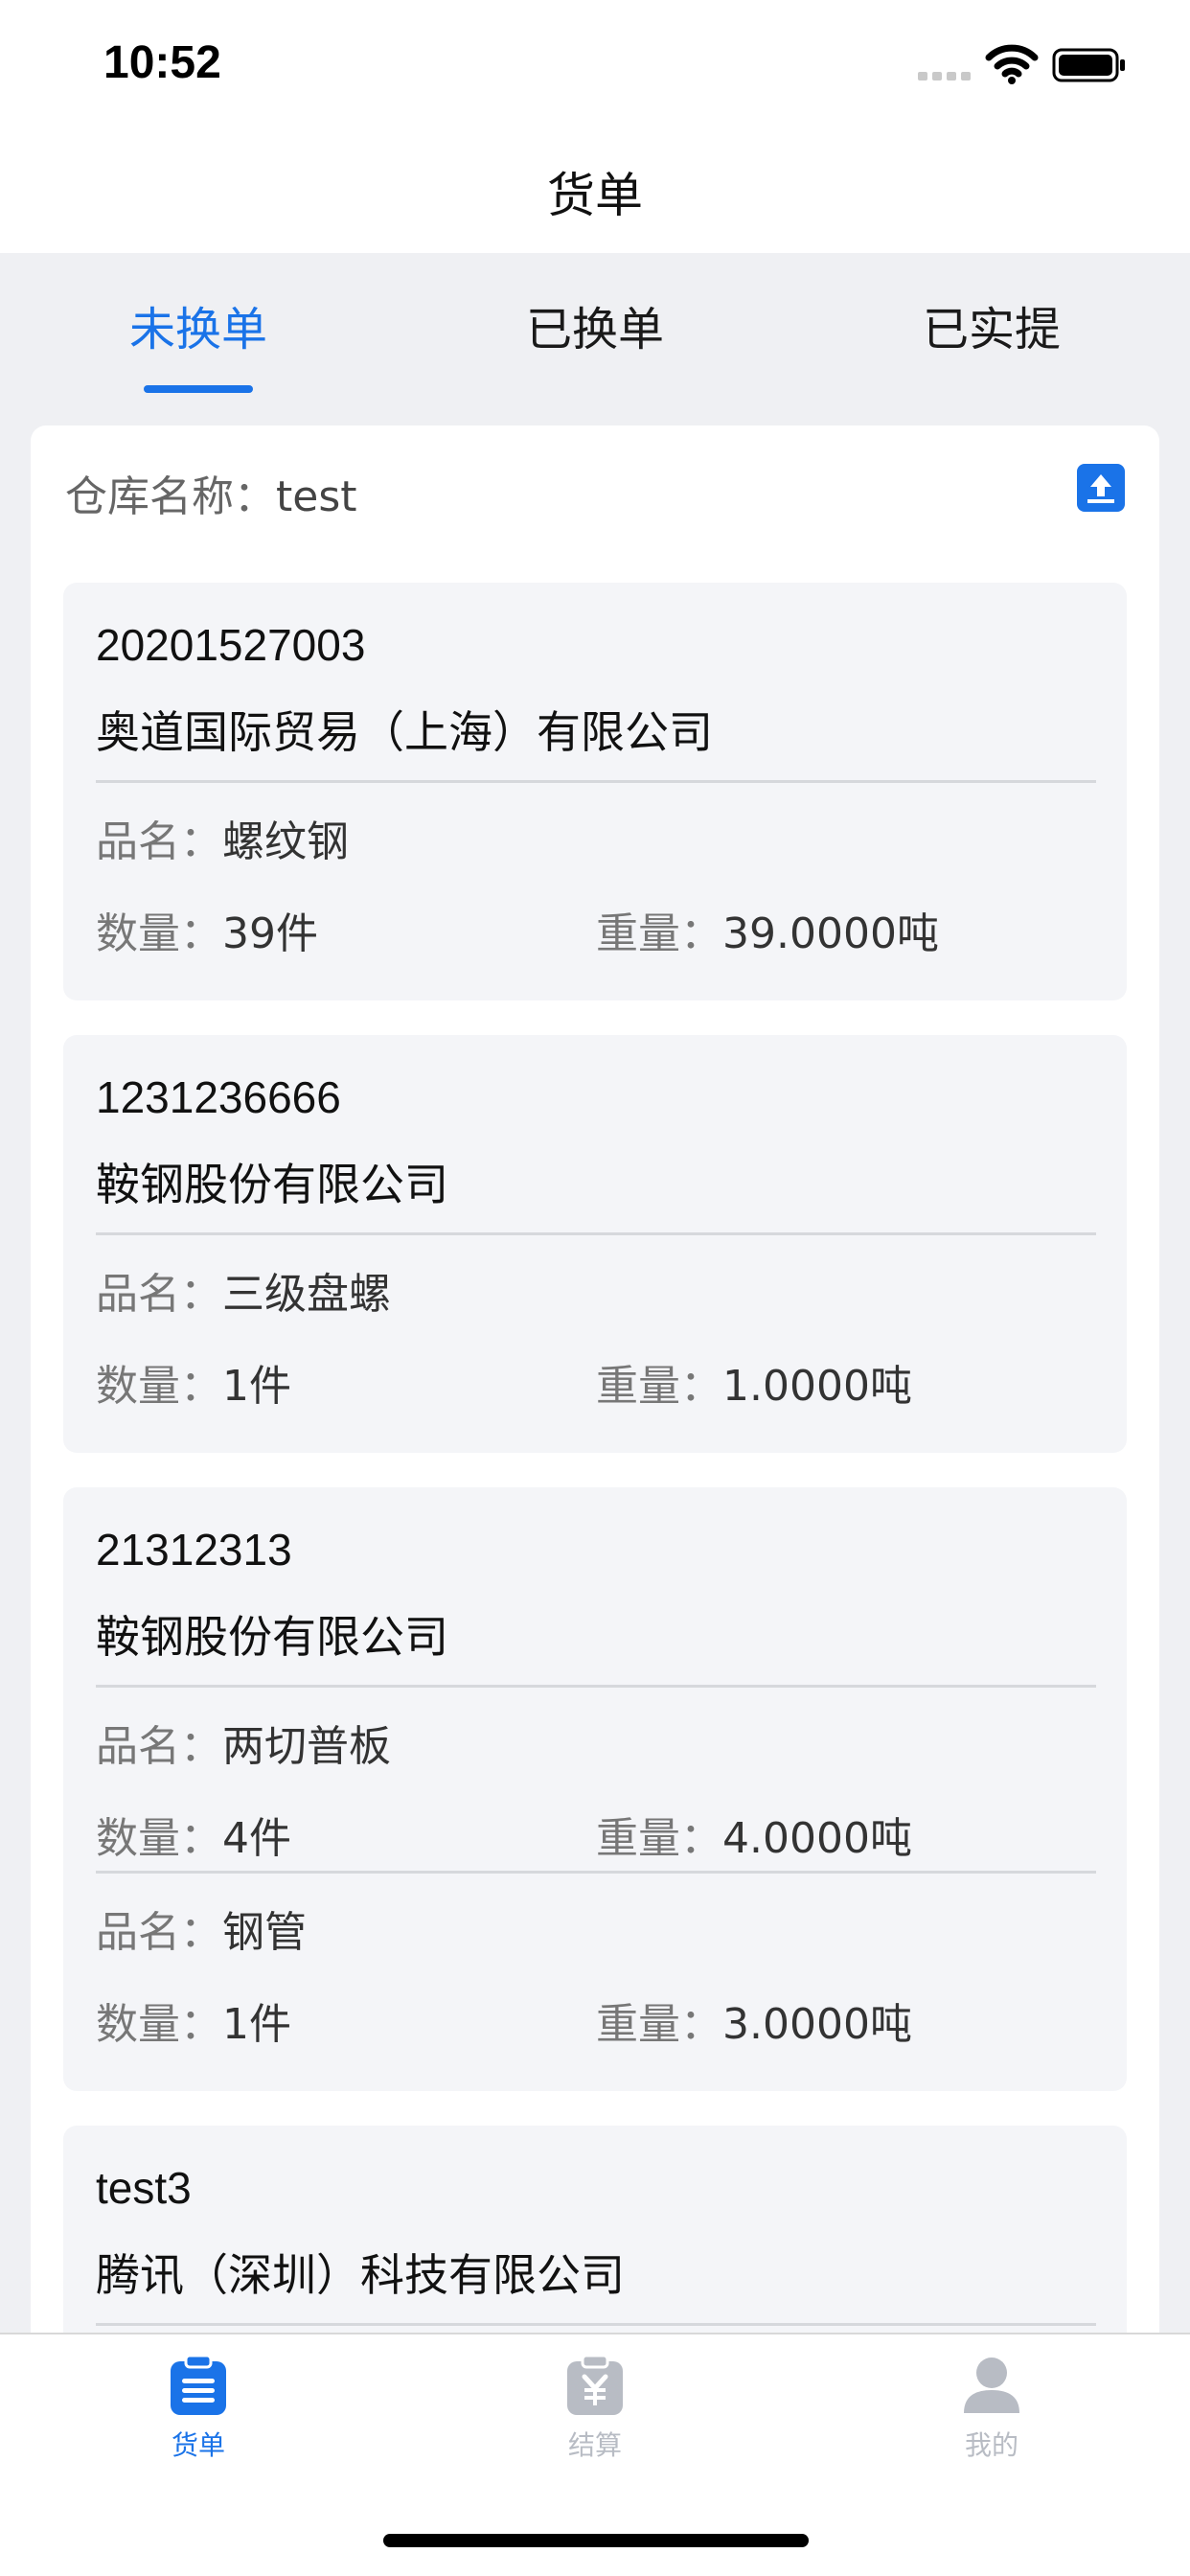 This screenshot has width=1190, height=2576. What do you see at coordinates (991, 2445) in the screenshot?
I see `tabbar-label: 我的` at bounding box center [991, 2445].